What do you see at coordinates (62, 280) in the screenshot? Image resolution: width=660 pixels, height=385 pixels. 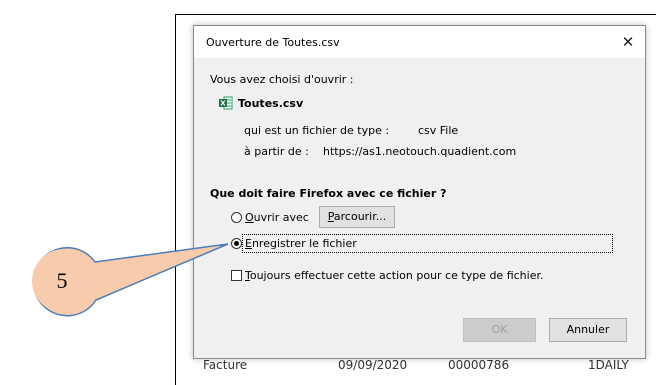 I see `callout-number: 5` at bounding box center [62, 280].